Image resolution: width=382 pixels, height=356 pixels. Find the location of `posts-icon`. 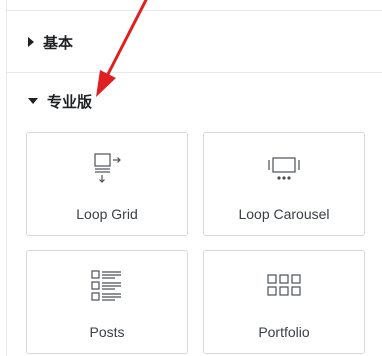

posts-icon is located at coordinates (107, 287).